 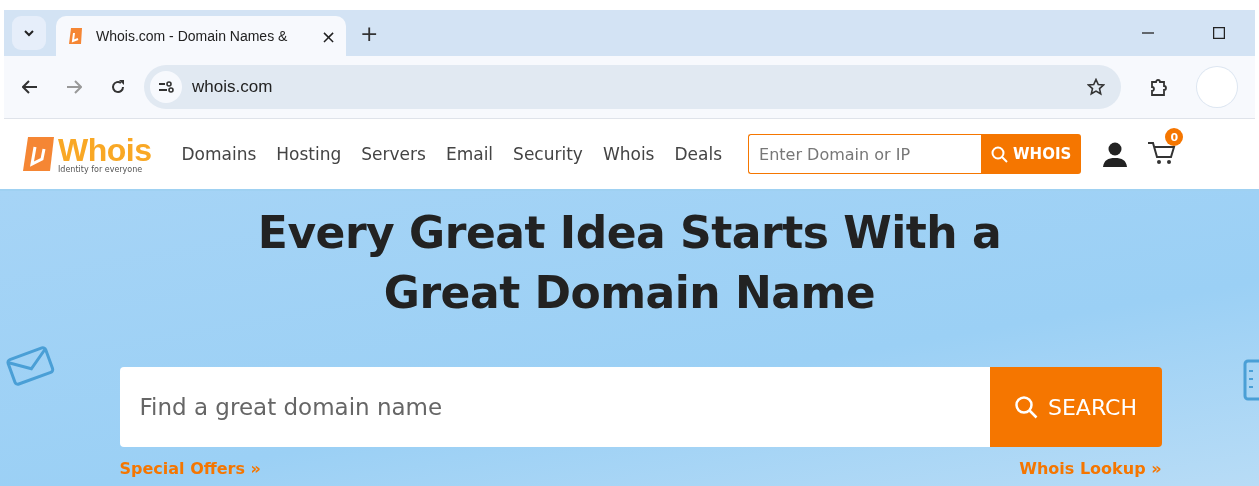 I want to click on forward-arrow-icon, so click(x=74, y=87).